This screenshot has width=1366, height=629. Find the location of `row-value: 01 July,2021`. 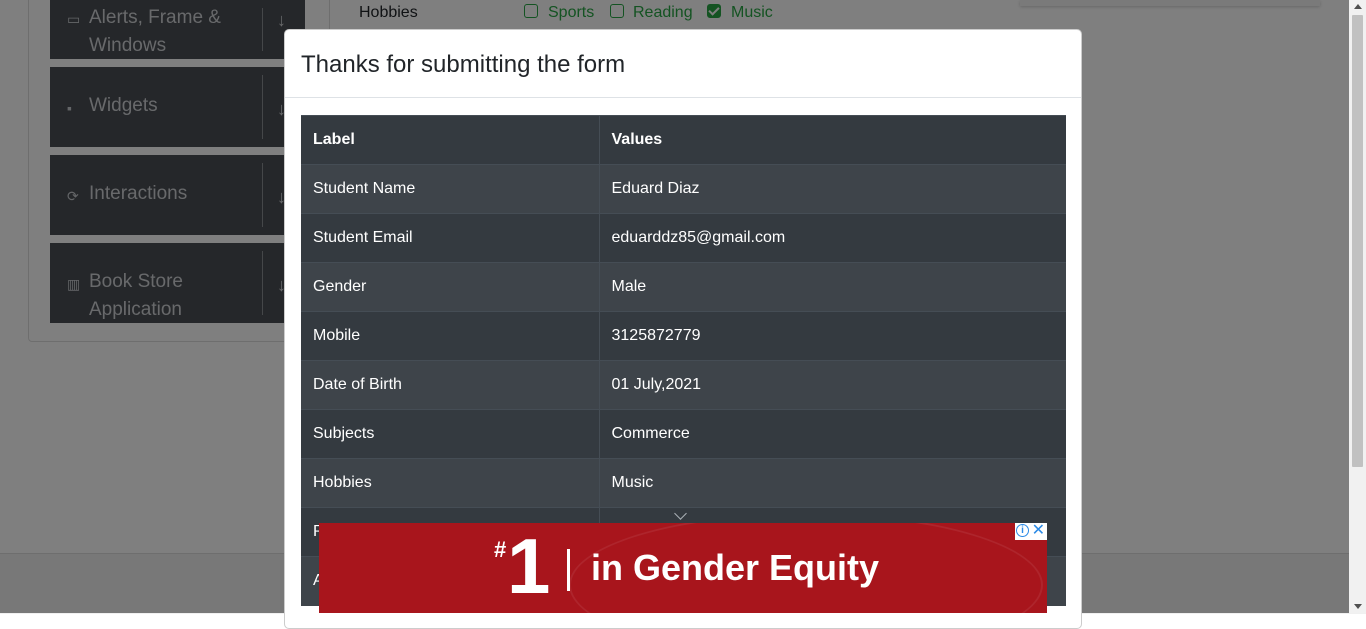

row-value: 01 July,2021 is located at coordinates (832, 385).